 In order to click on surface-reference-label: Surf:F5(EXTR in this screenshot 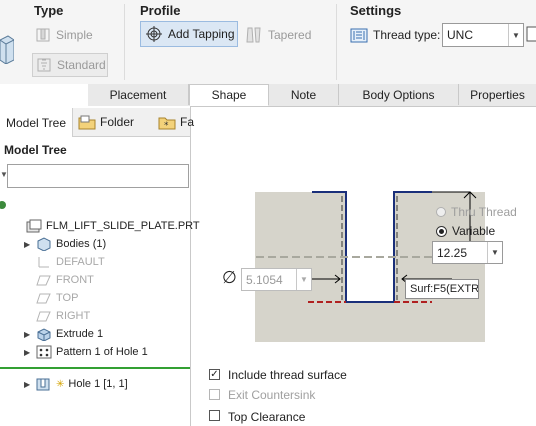, I will do `click(444, 289)`.